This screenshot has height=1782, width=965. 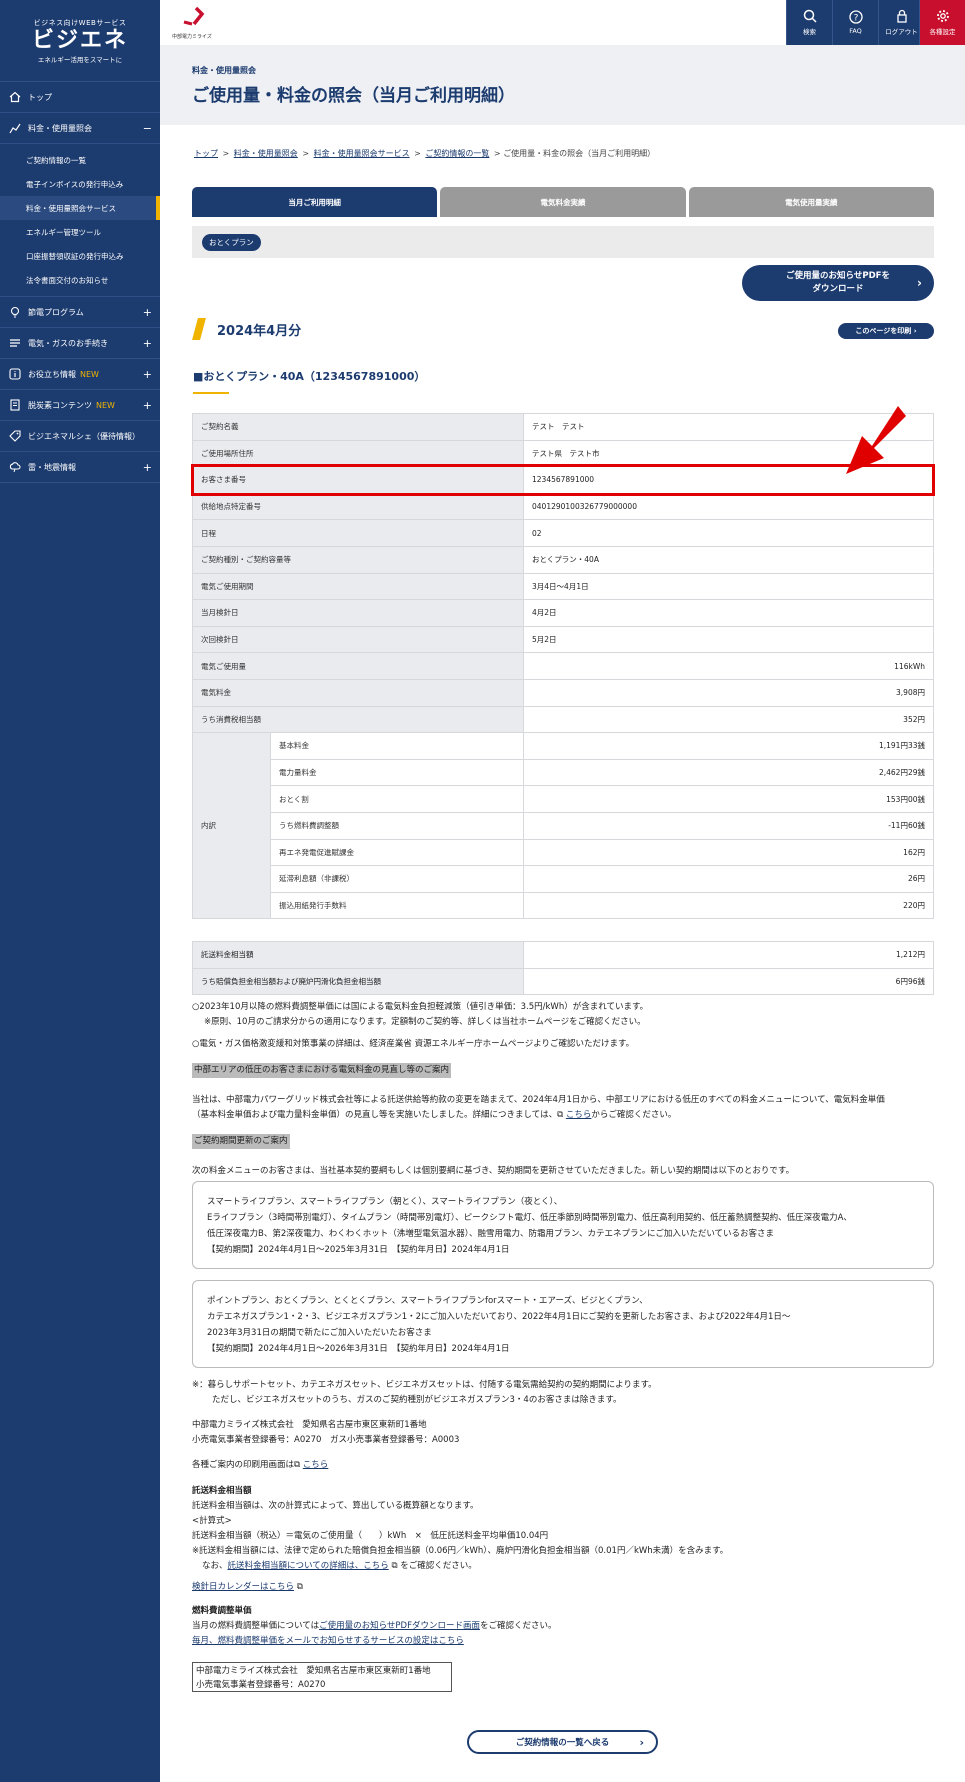 I want to click on sidebar-item-label: 脱炭素コンテンツ, so click(x=60, y=405).